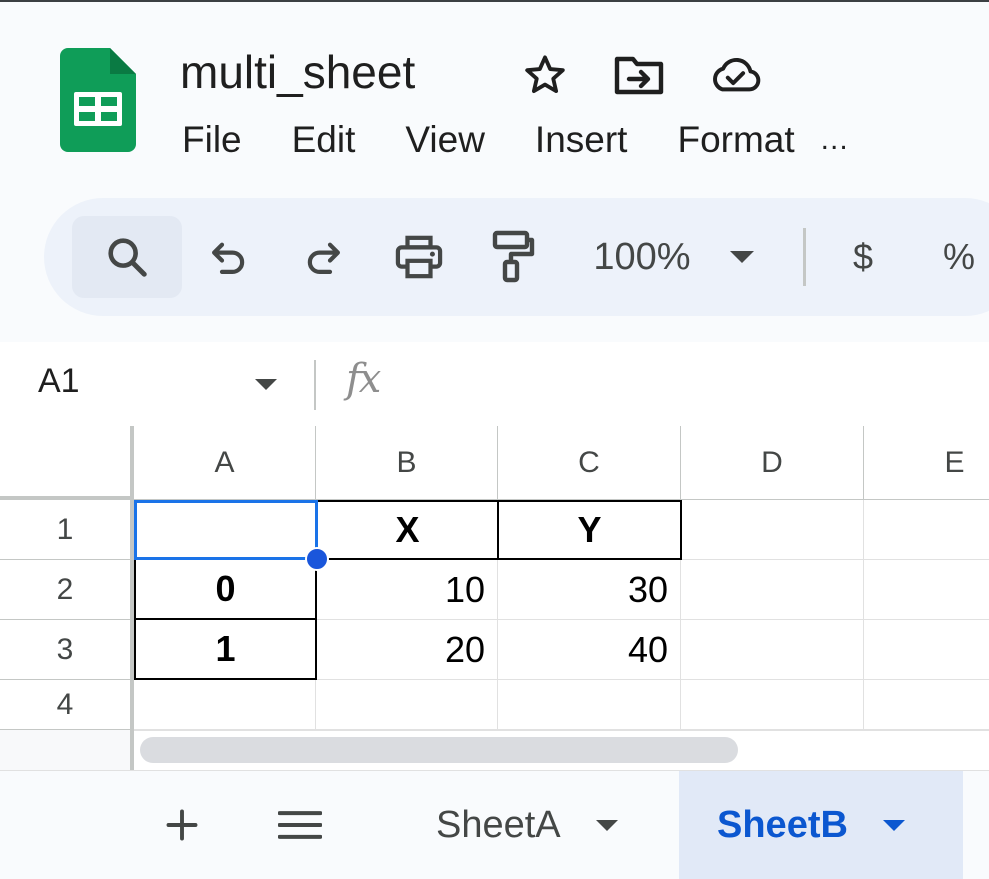  What do you see at coordinates (324, 140) in the screenshot?
I see `menu-edit: Edit` at bounding box center [324, 140].